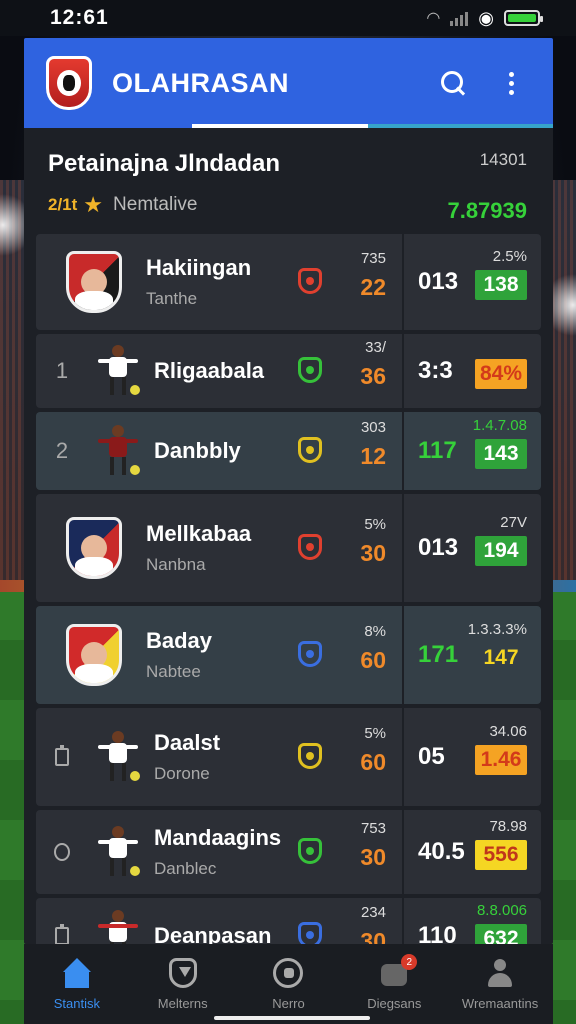 The width and height of the screenshot is (576, 1024). Describe the element at coordinates (93, 204) in the screenshot. I see `star-icon: ★` at that location.